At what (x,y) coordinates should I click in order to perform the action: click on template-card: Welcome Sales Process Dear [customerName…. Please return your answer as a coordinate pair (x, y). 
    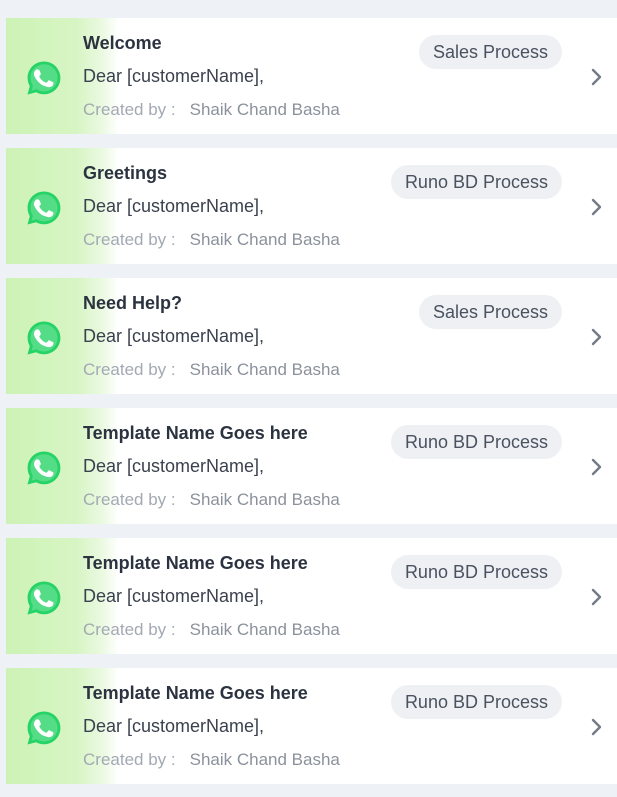
    Looking at the image, I should click on (311, 76).